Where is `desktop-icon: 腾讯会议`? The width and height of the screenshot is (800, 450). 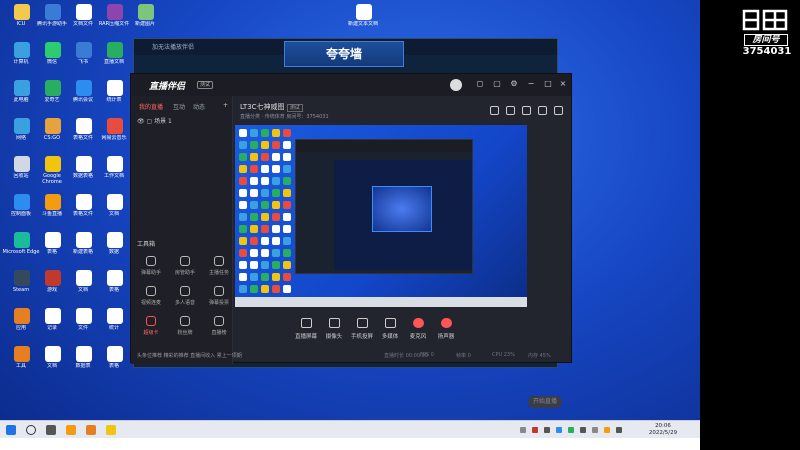 desktop-icon: 腾讯会议 is located at coordinates (83, 95).